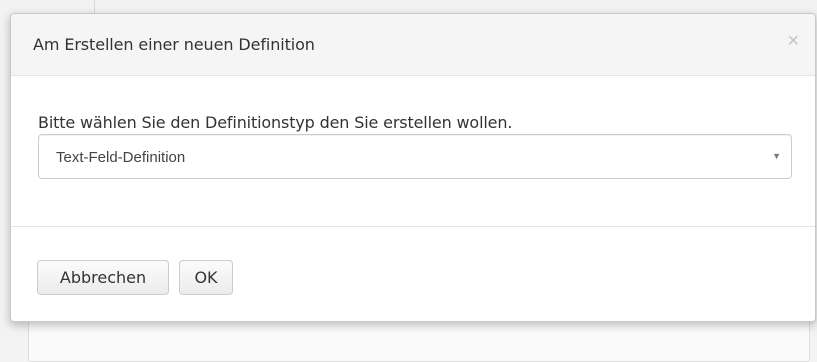 The width and height of the screenshot is (817, 362). I want to click on cancel-button: Abbrechen, so click(103, 277).